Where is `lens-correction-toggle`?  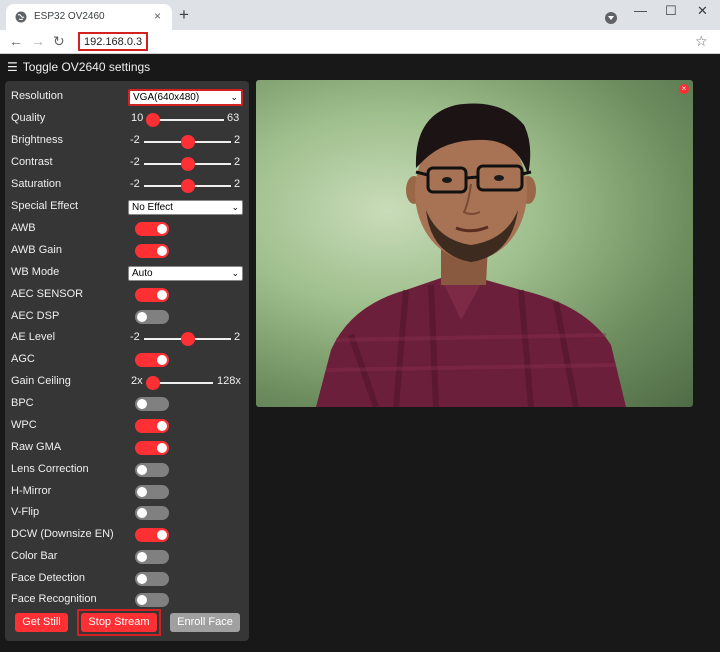 lens-correction-toggle is located at coordinates (152, 470).